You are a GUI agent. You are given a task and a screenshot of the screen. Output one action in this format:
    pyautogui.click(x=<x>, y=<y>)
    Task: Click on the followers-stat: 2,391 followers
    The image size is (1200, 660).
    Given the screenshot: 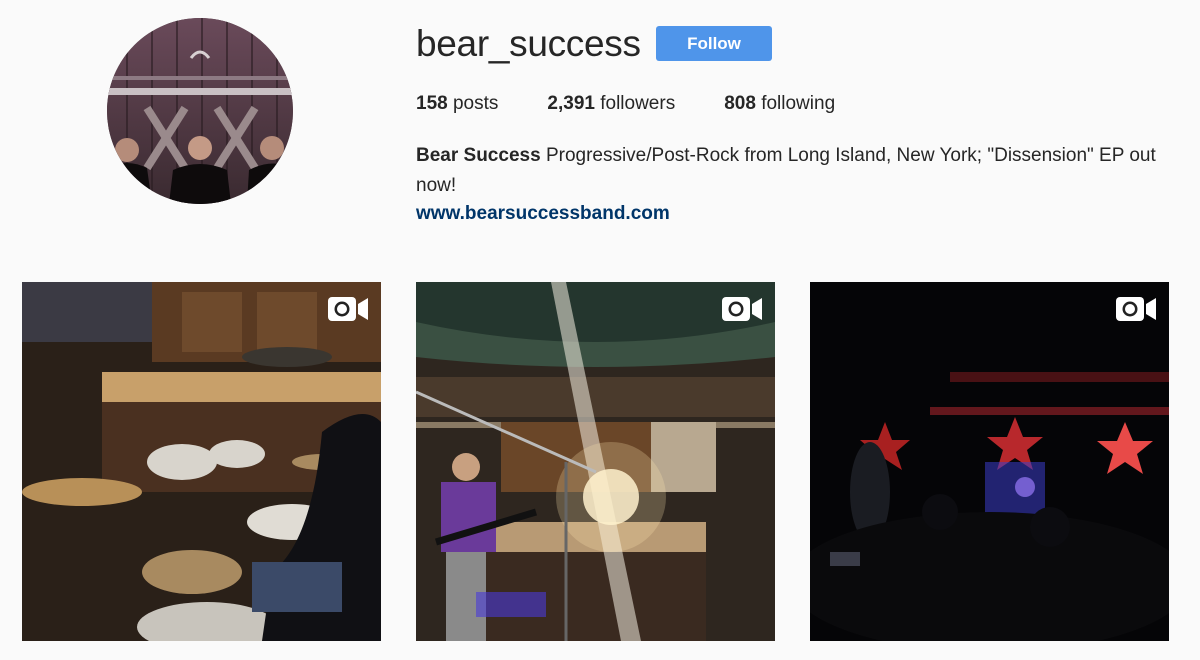 What is the action you would take?
    pyautogui.click(x=611, y=104)
    